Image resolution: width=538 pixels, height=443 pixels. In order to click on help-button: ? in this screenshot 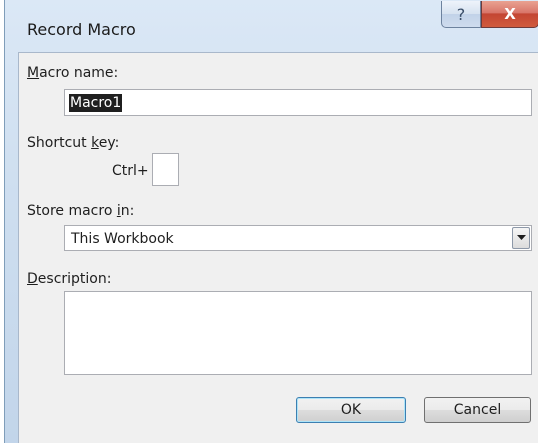, I will do `click(461, 14)`.